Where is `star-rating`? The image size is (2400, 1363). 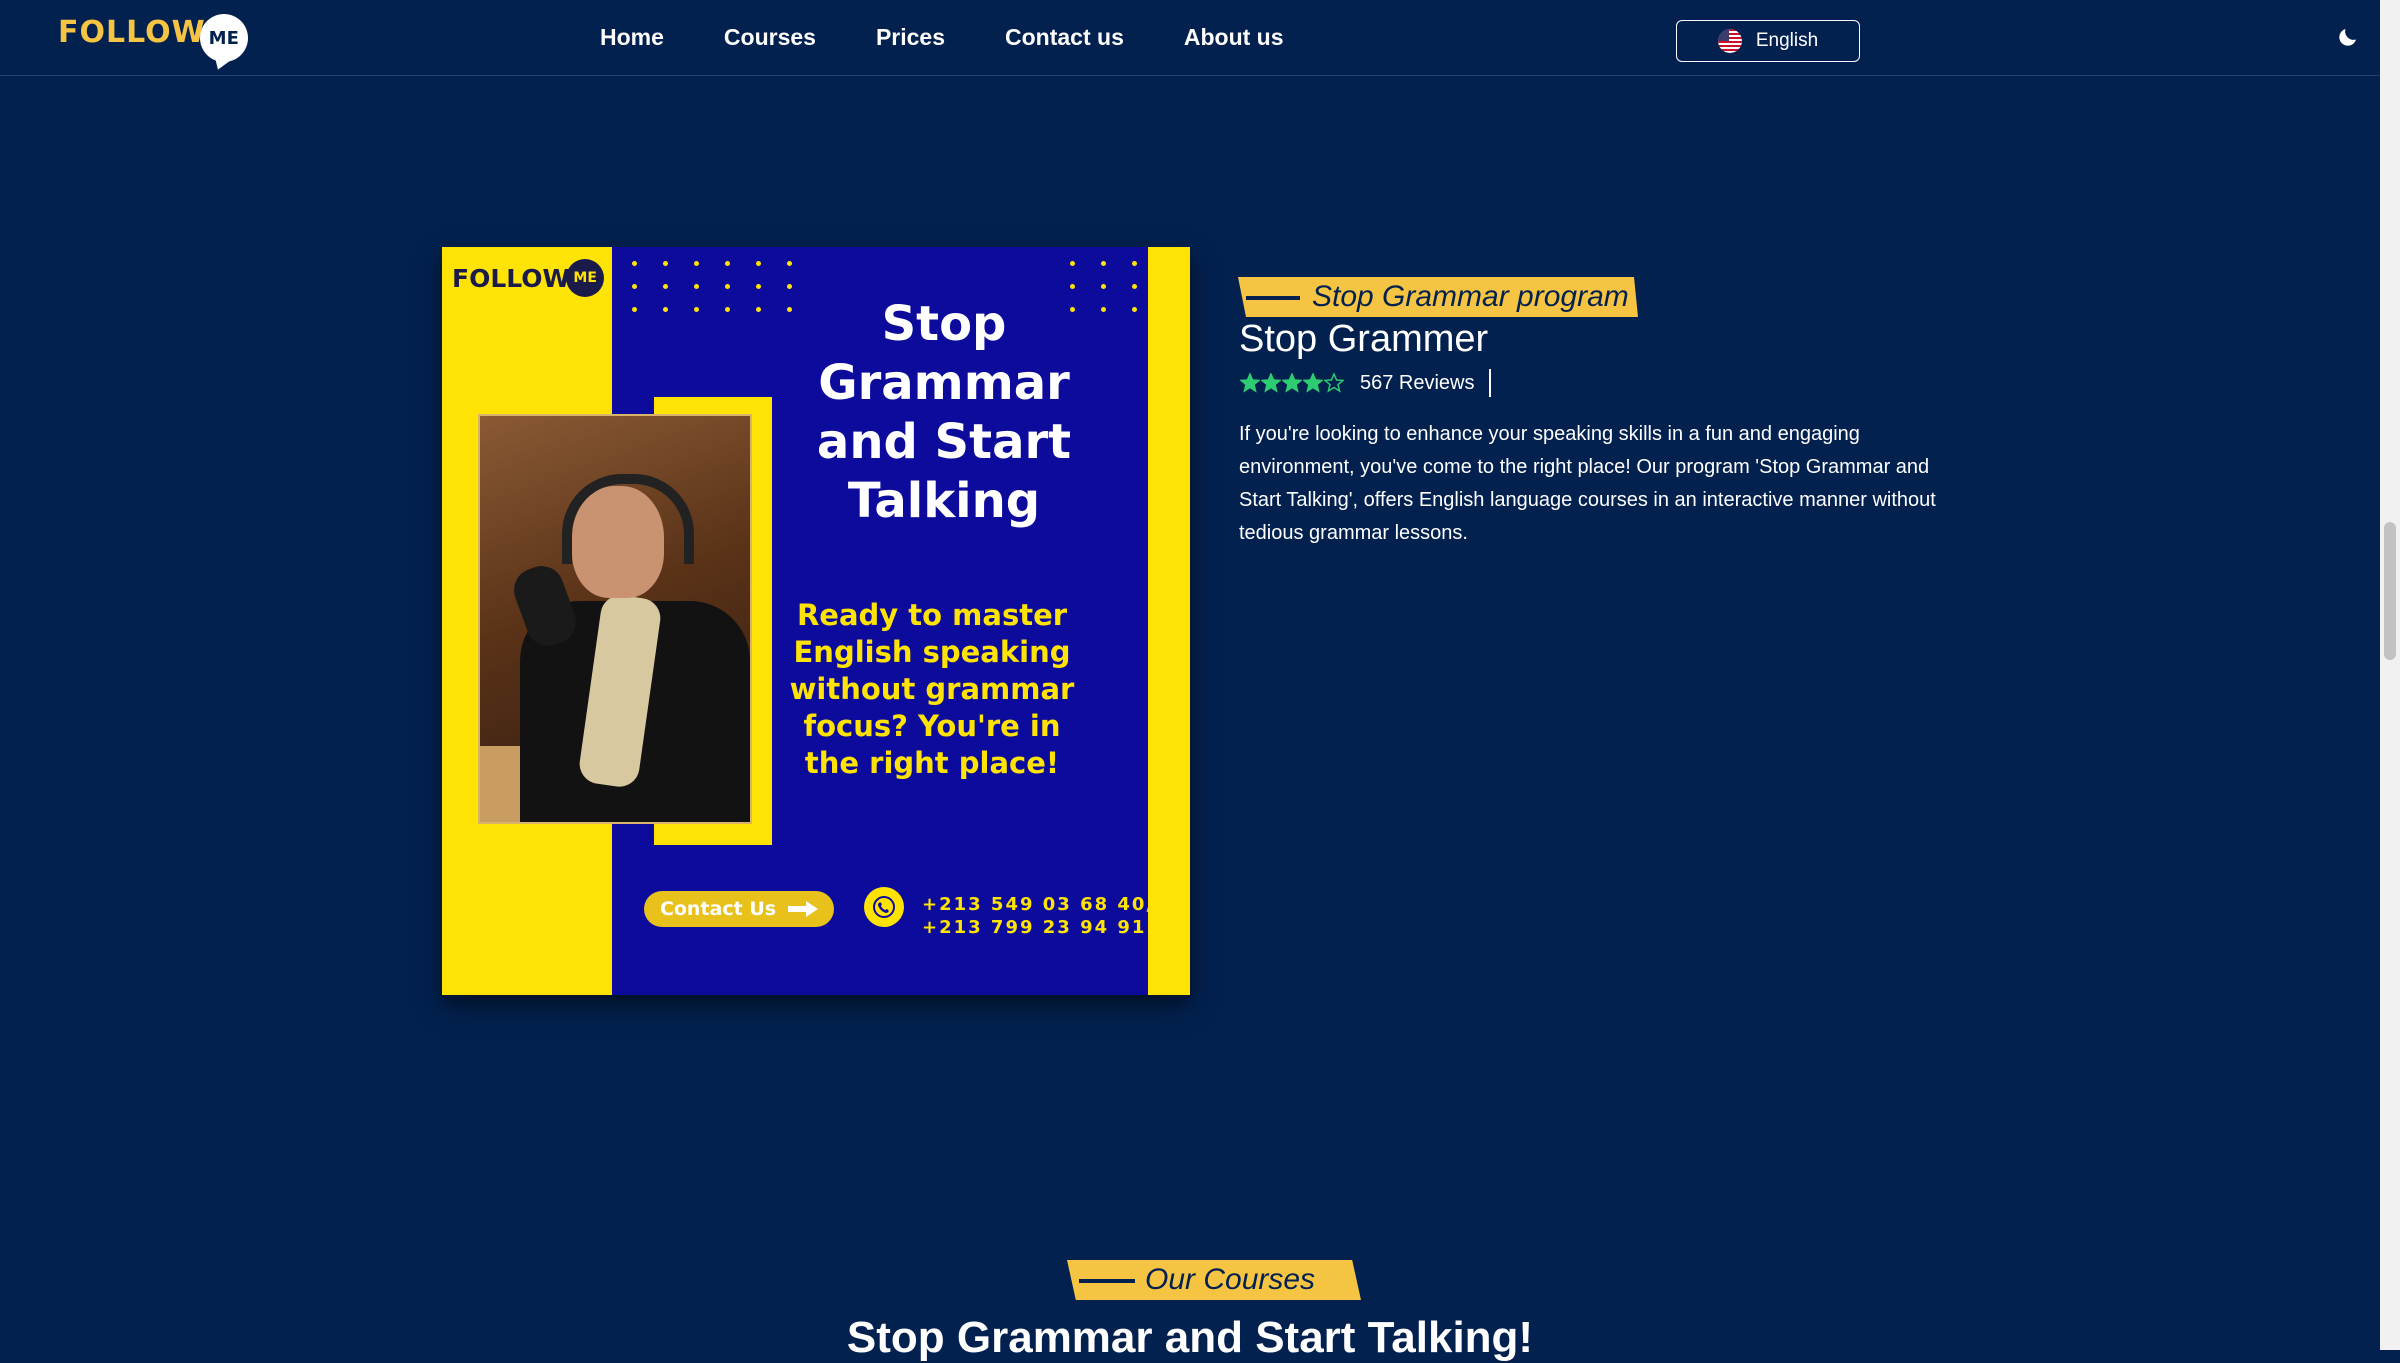 star-rating is located at coordinates (1292, 383).